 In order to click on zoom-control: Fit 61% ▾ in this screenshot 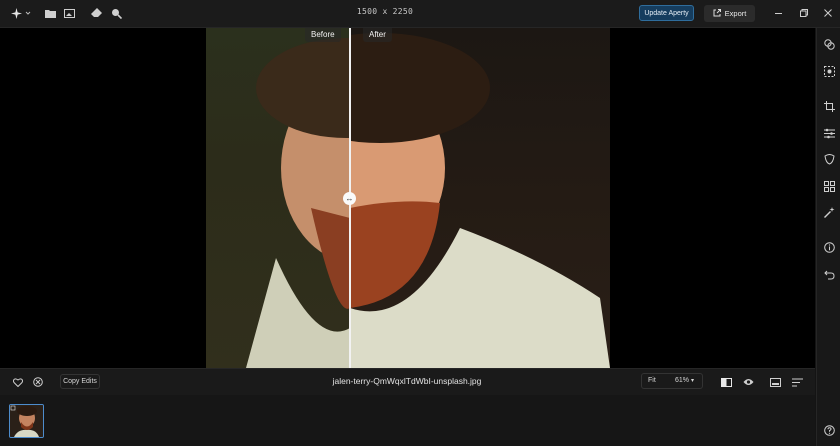, I will do `click(672, 381)`.